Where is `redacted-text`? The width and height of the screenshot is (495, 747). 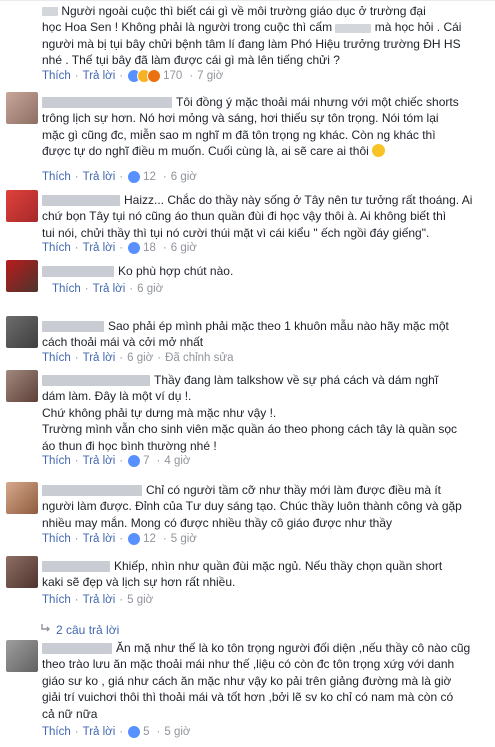
redacted-text is located at coordinates (353, 28).